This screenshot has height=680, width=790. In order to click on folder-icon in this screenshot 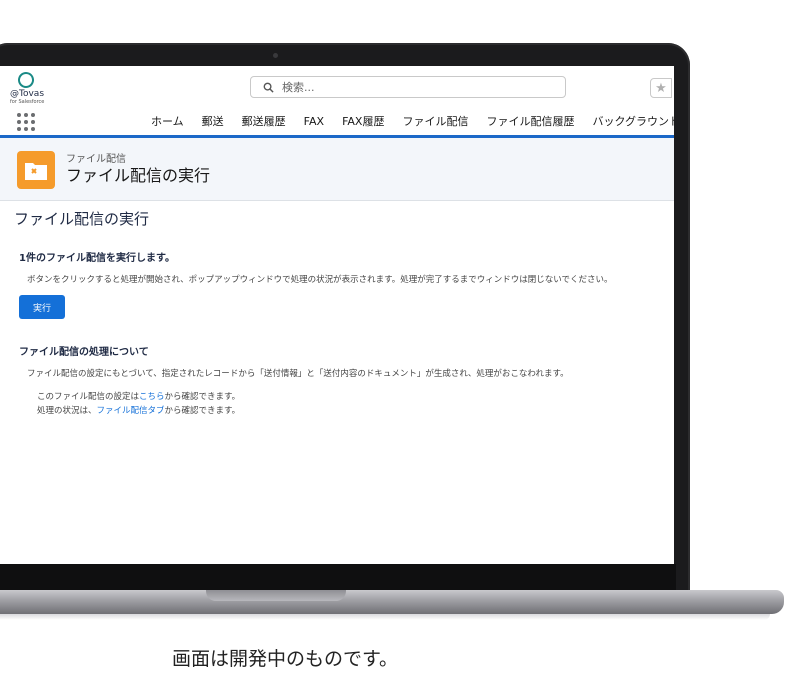, I will do `click(36, 171)`.